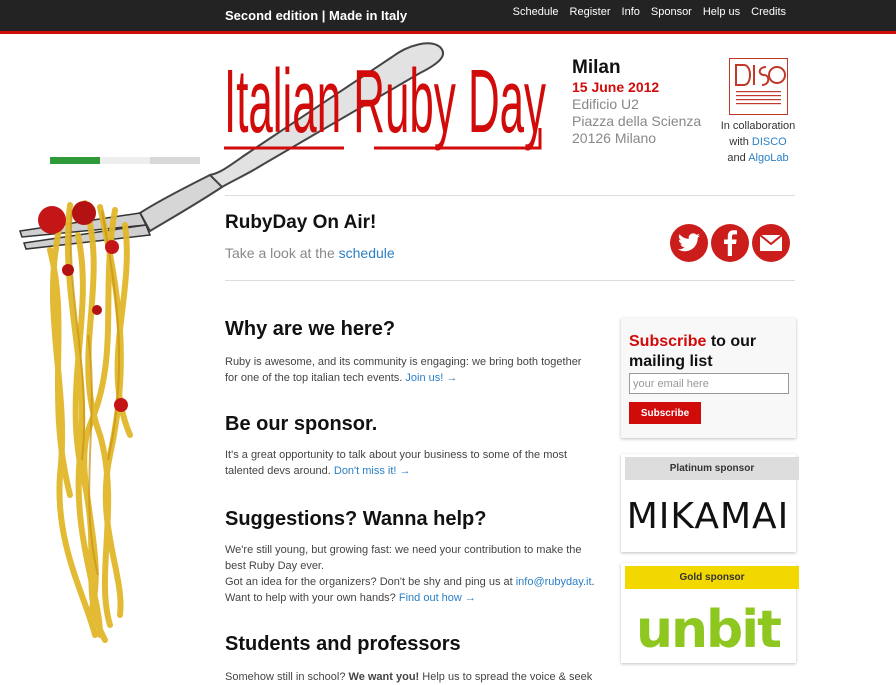 Image resolution: width=896 pixels, height=685 pixels. What do you see at coordinates (554, 582) in the screenshot?
I see `email-link: info@rubyday.it` at bounding box center [554, 582].